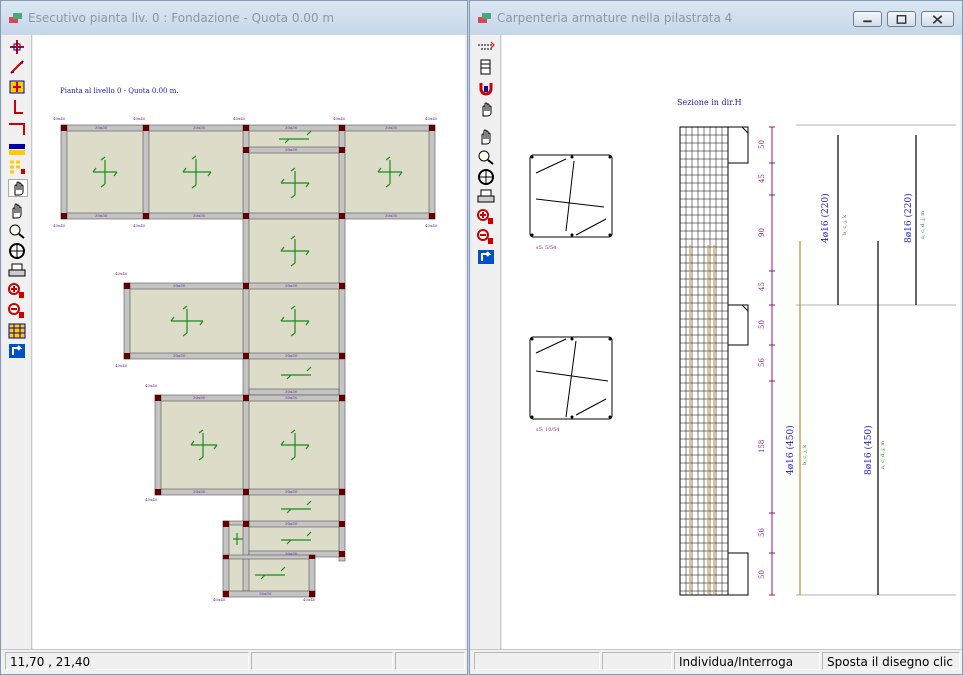 Image resolution: width=963 pixels, height=675 pixels. I want to click on level-lines, so click(876, 360).